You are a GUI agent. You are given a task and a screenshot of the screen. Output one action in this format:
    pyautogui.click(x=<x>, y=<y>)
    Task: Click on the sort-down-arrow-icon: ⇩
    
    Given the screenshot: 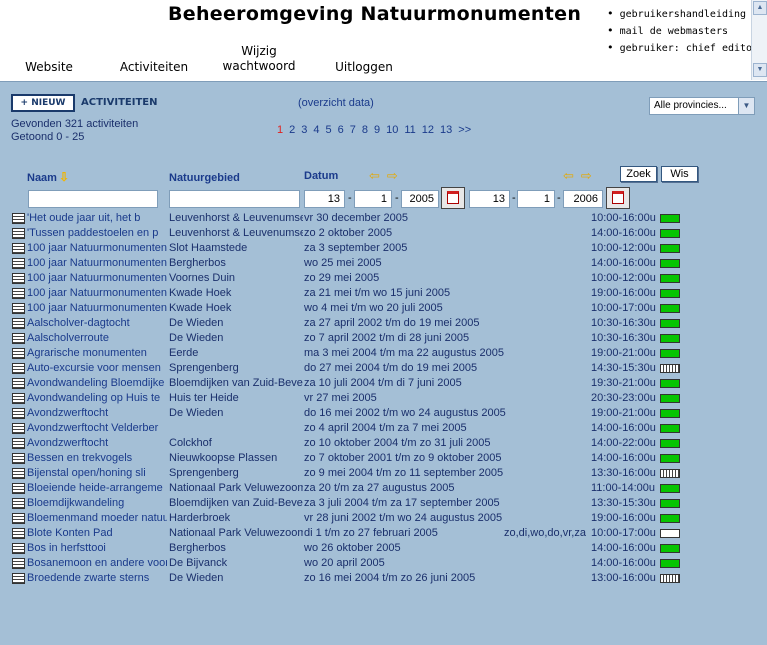 What is the action you would take?
    pyautogui.click(x=64, y=177)
    